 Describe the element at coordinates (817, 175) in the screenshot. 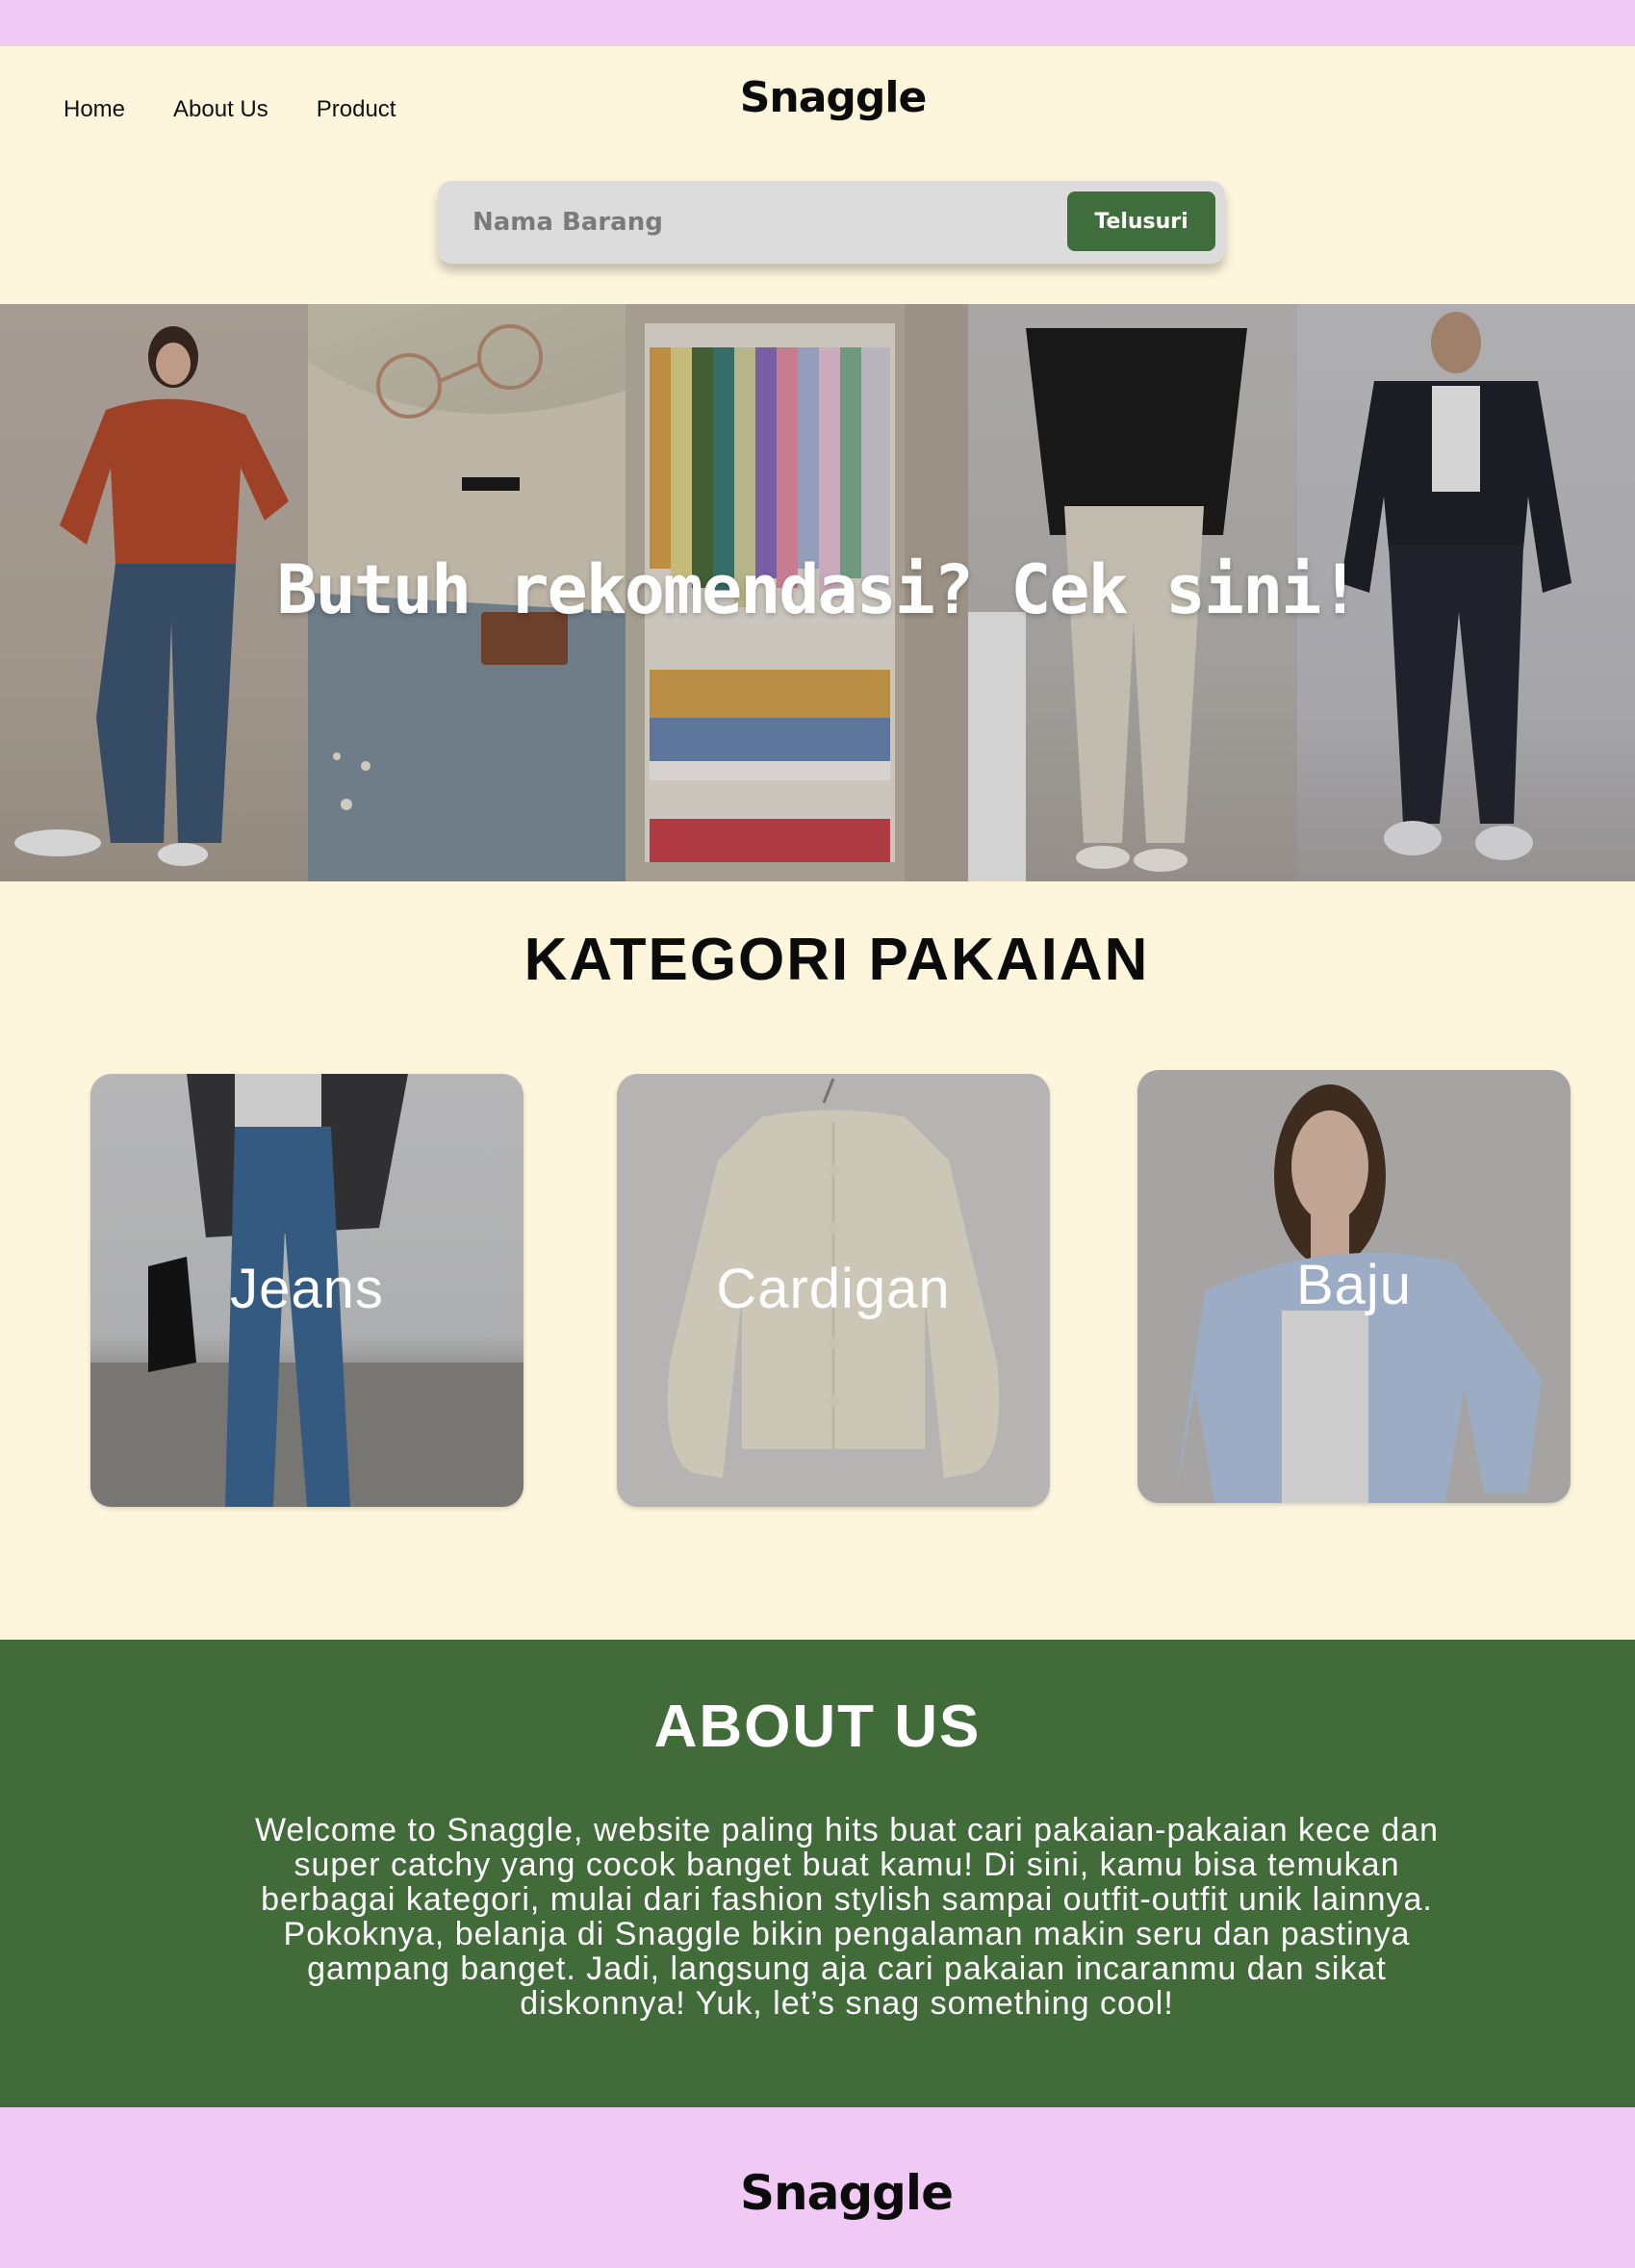

I see `header: Home About Us Product Snaggle Telusuri` at that location.